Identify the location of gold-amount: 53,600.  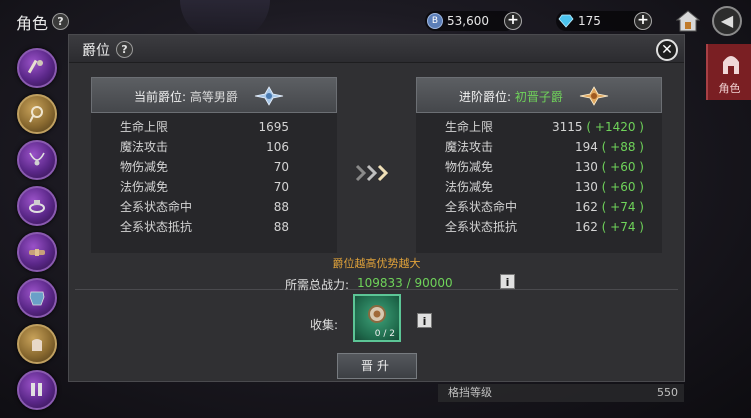
(468, 21).